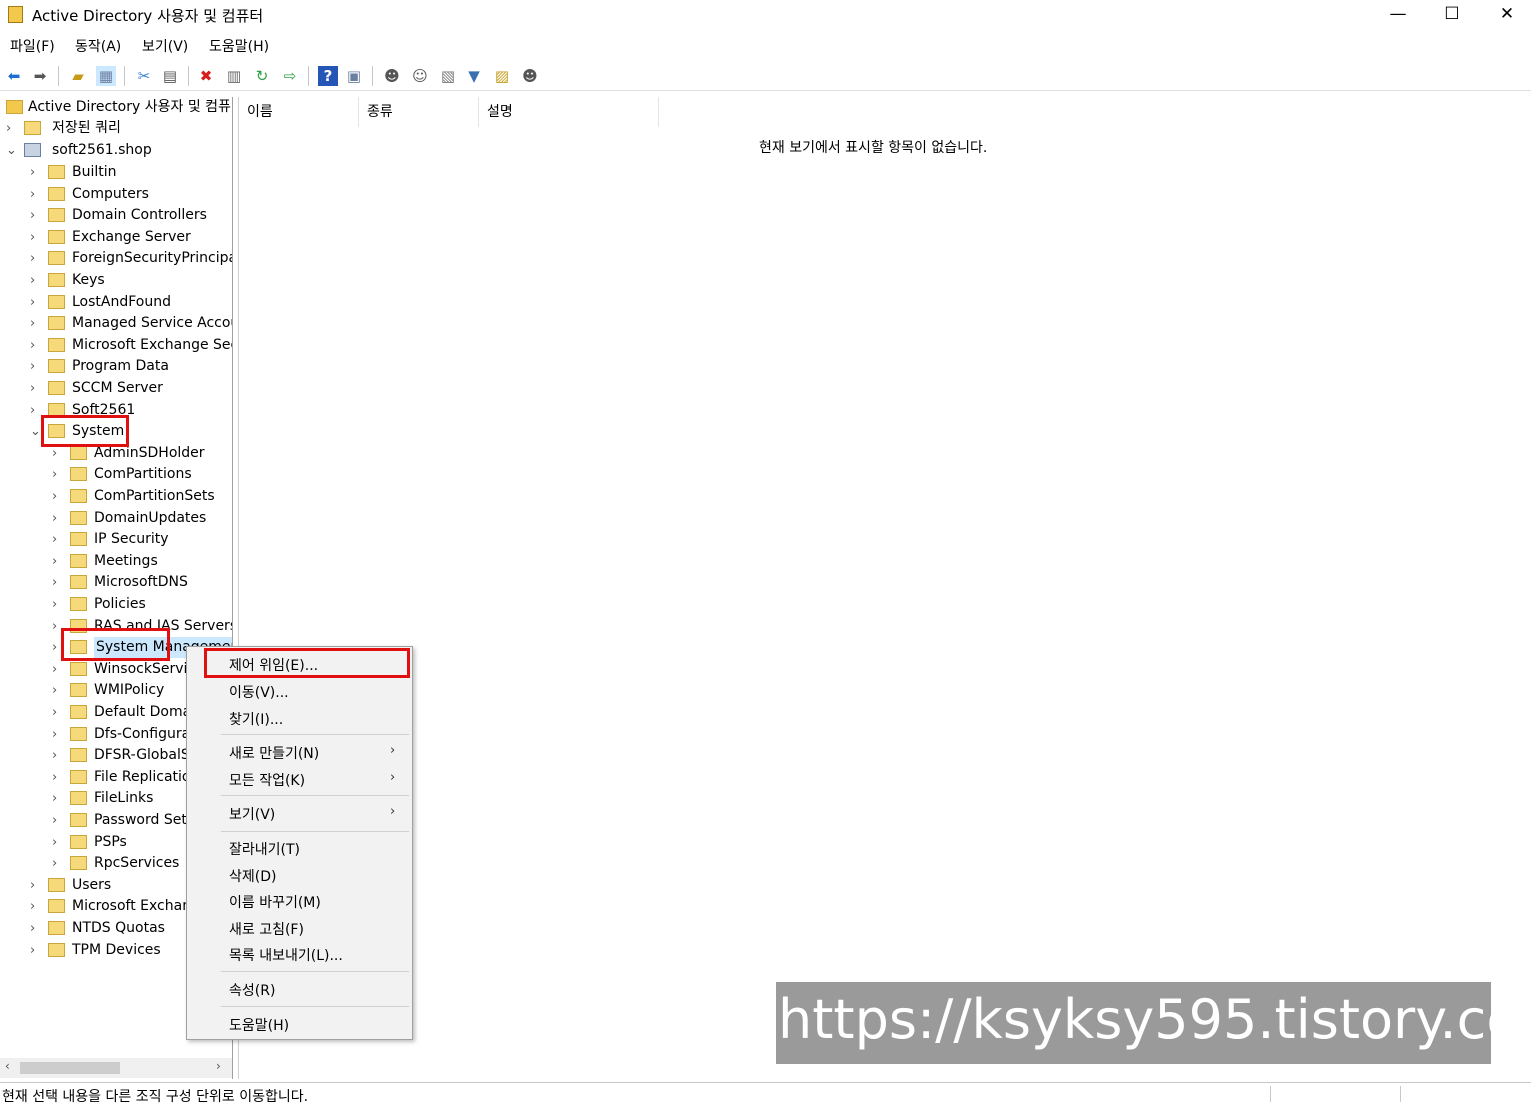  What do you see at coordinates (448, 76) in the screenshot?
I see `new-ou-icon: ▧` at bounding box center [448, 76].